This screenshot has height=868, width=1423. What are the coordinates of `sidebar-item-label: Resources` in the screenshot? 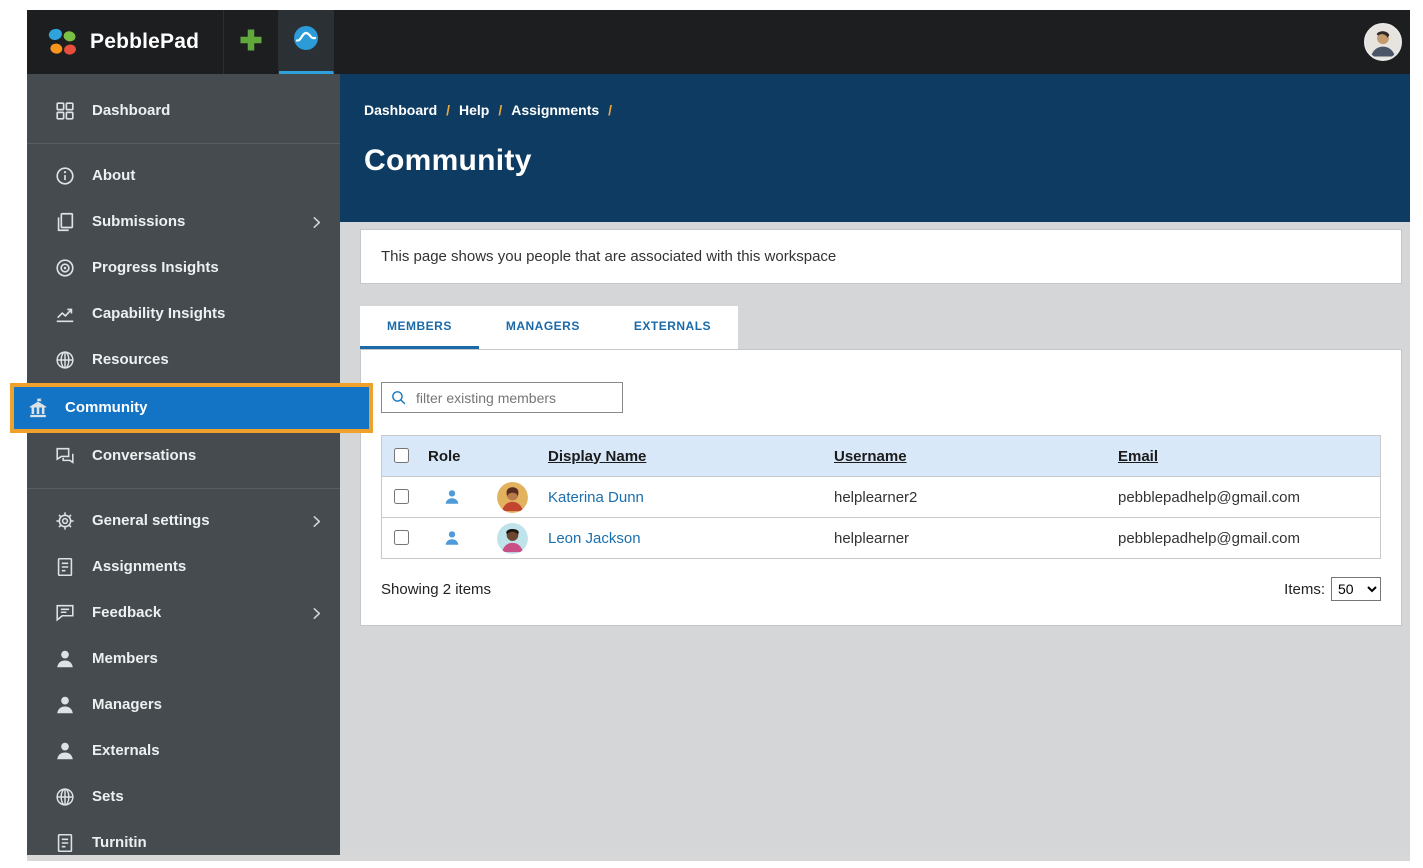 It's located at (130, 359).